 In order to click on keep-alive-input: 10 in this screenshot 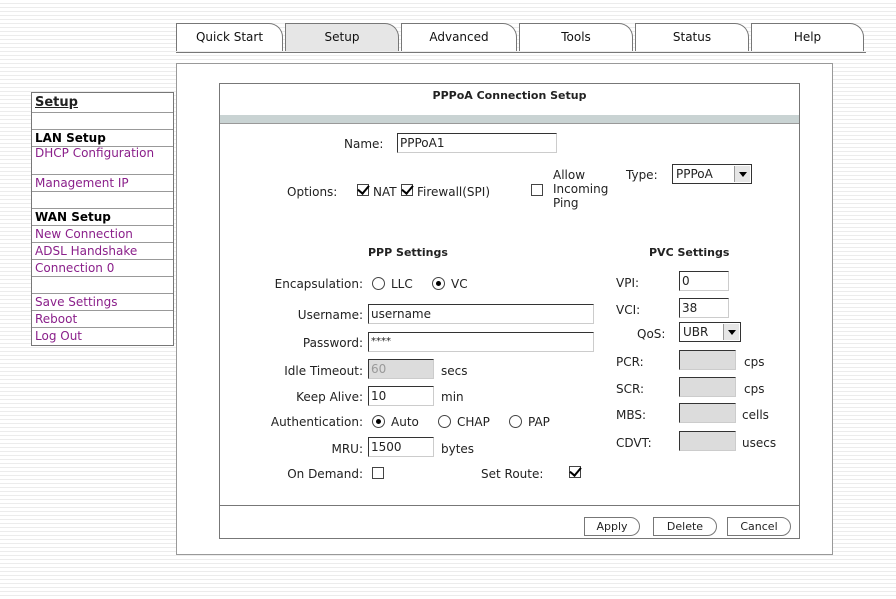, I will do `click(401, 396)`.